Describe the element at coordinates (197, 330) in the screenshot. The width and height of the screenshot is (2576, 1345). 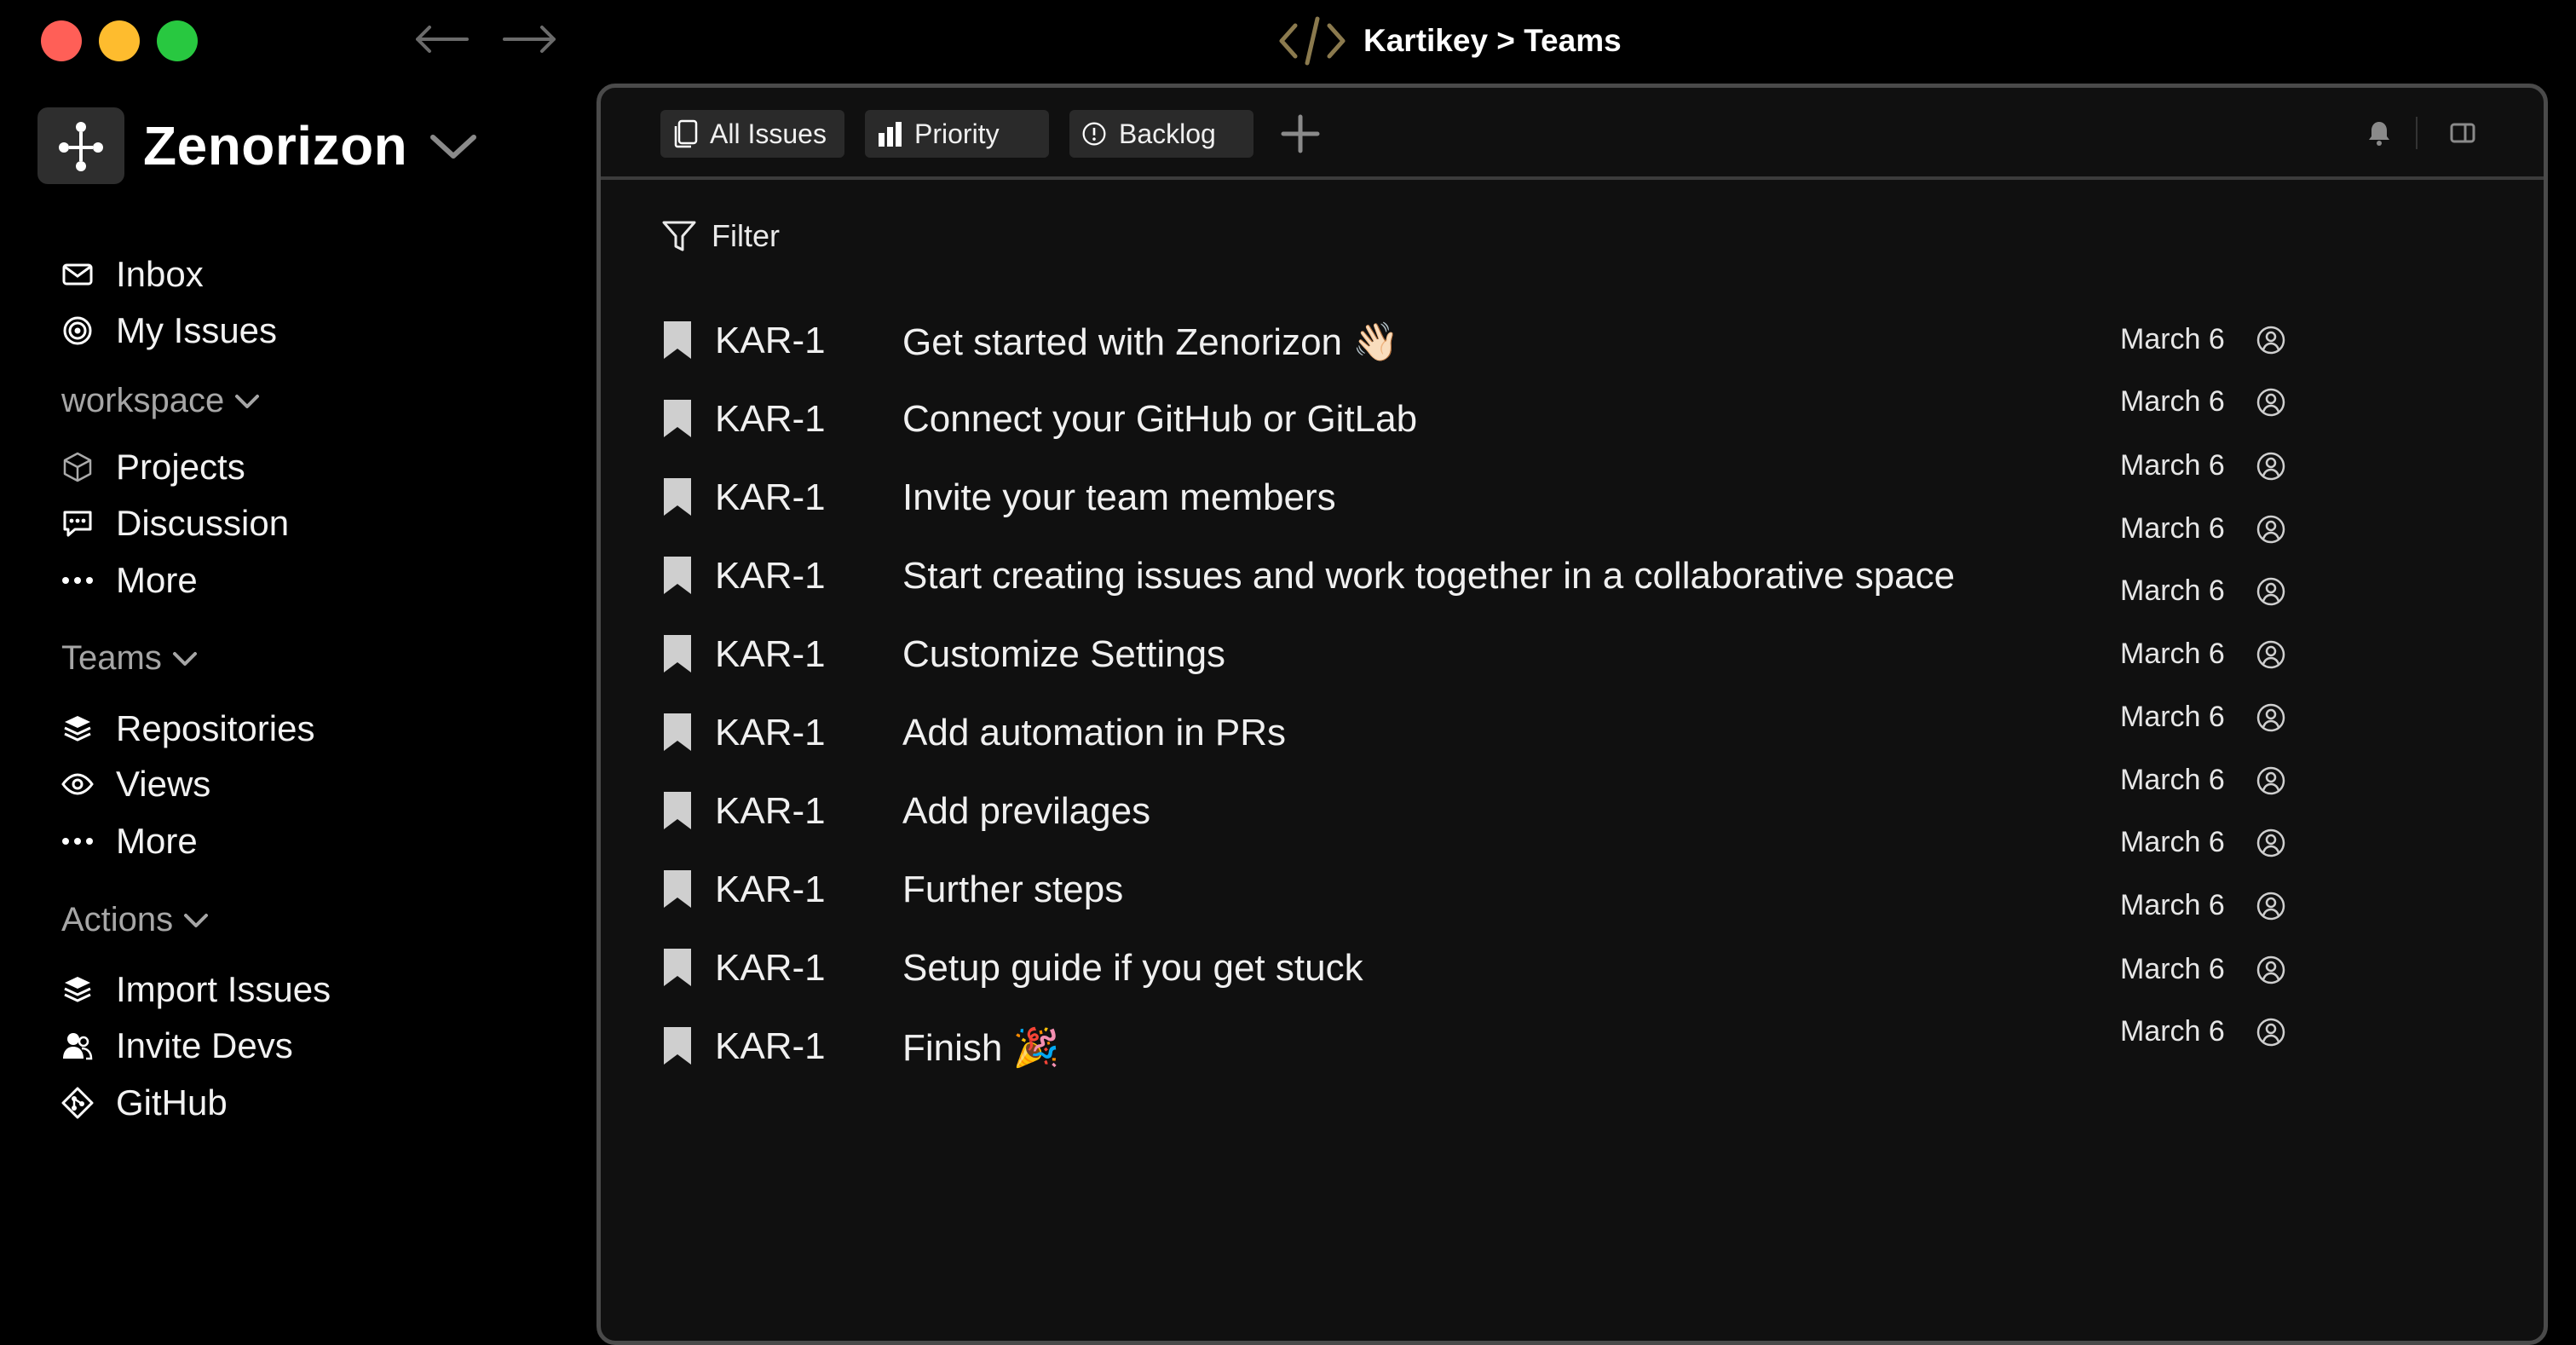
I see `sidebar-item-label: My Issues` at that location.